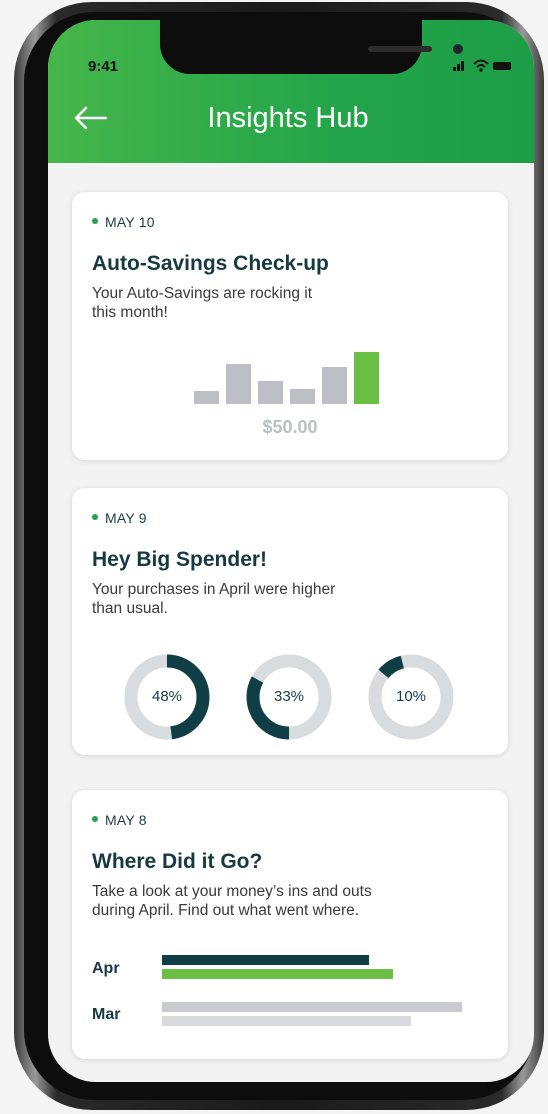 The image size is (548, 1114). Describe the element at coordinates (126, 820) in the screenshot. I see `date-text: MAY 8` at that location.